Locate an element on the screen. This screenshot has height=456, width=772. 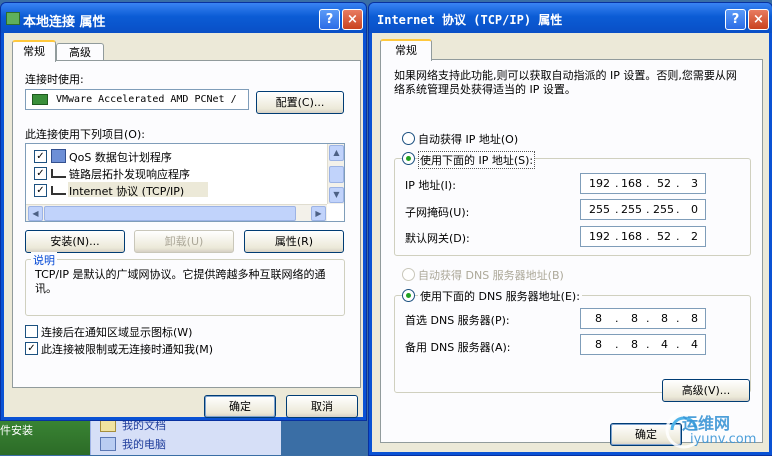
tab-advanced: 高级 is located at coordinates (80, 52).